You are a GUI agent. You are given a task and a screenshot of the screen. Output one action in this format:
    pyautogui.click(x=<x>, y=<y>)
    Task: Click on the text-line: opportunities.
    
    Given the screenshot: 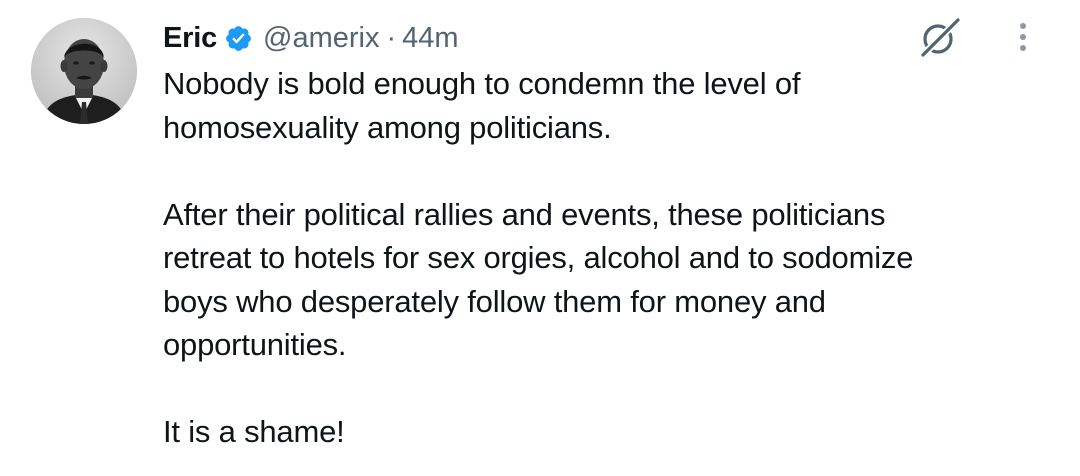 What is the action you would take?
    pyautogui.click(x=255, y=344)
    